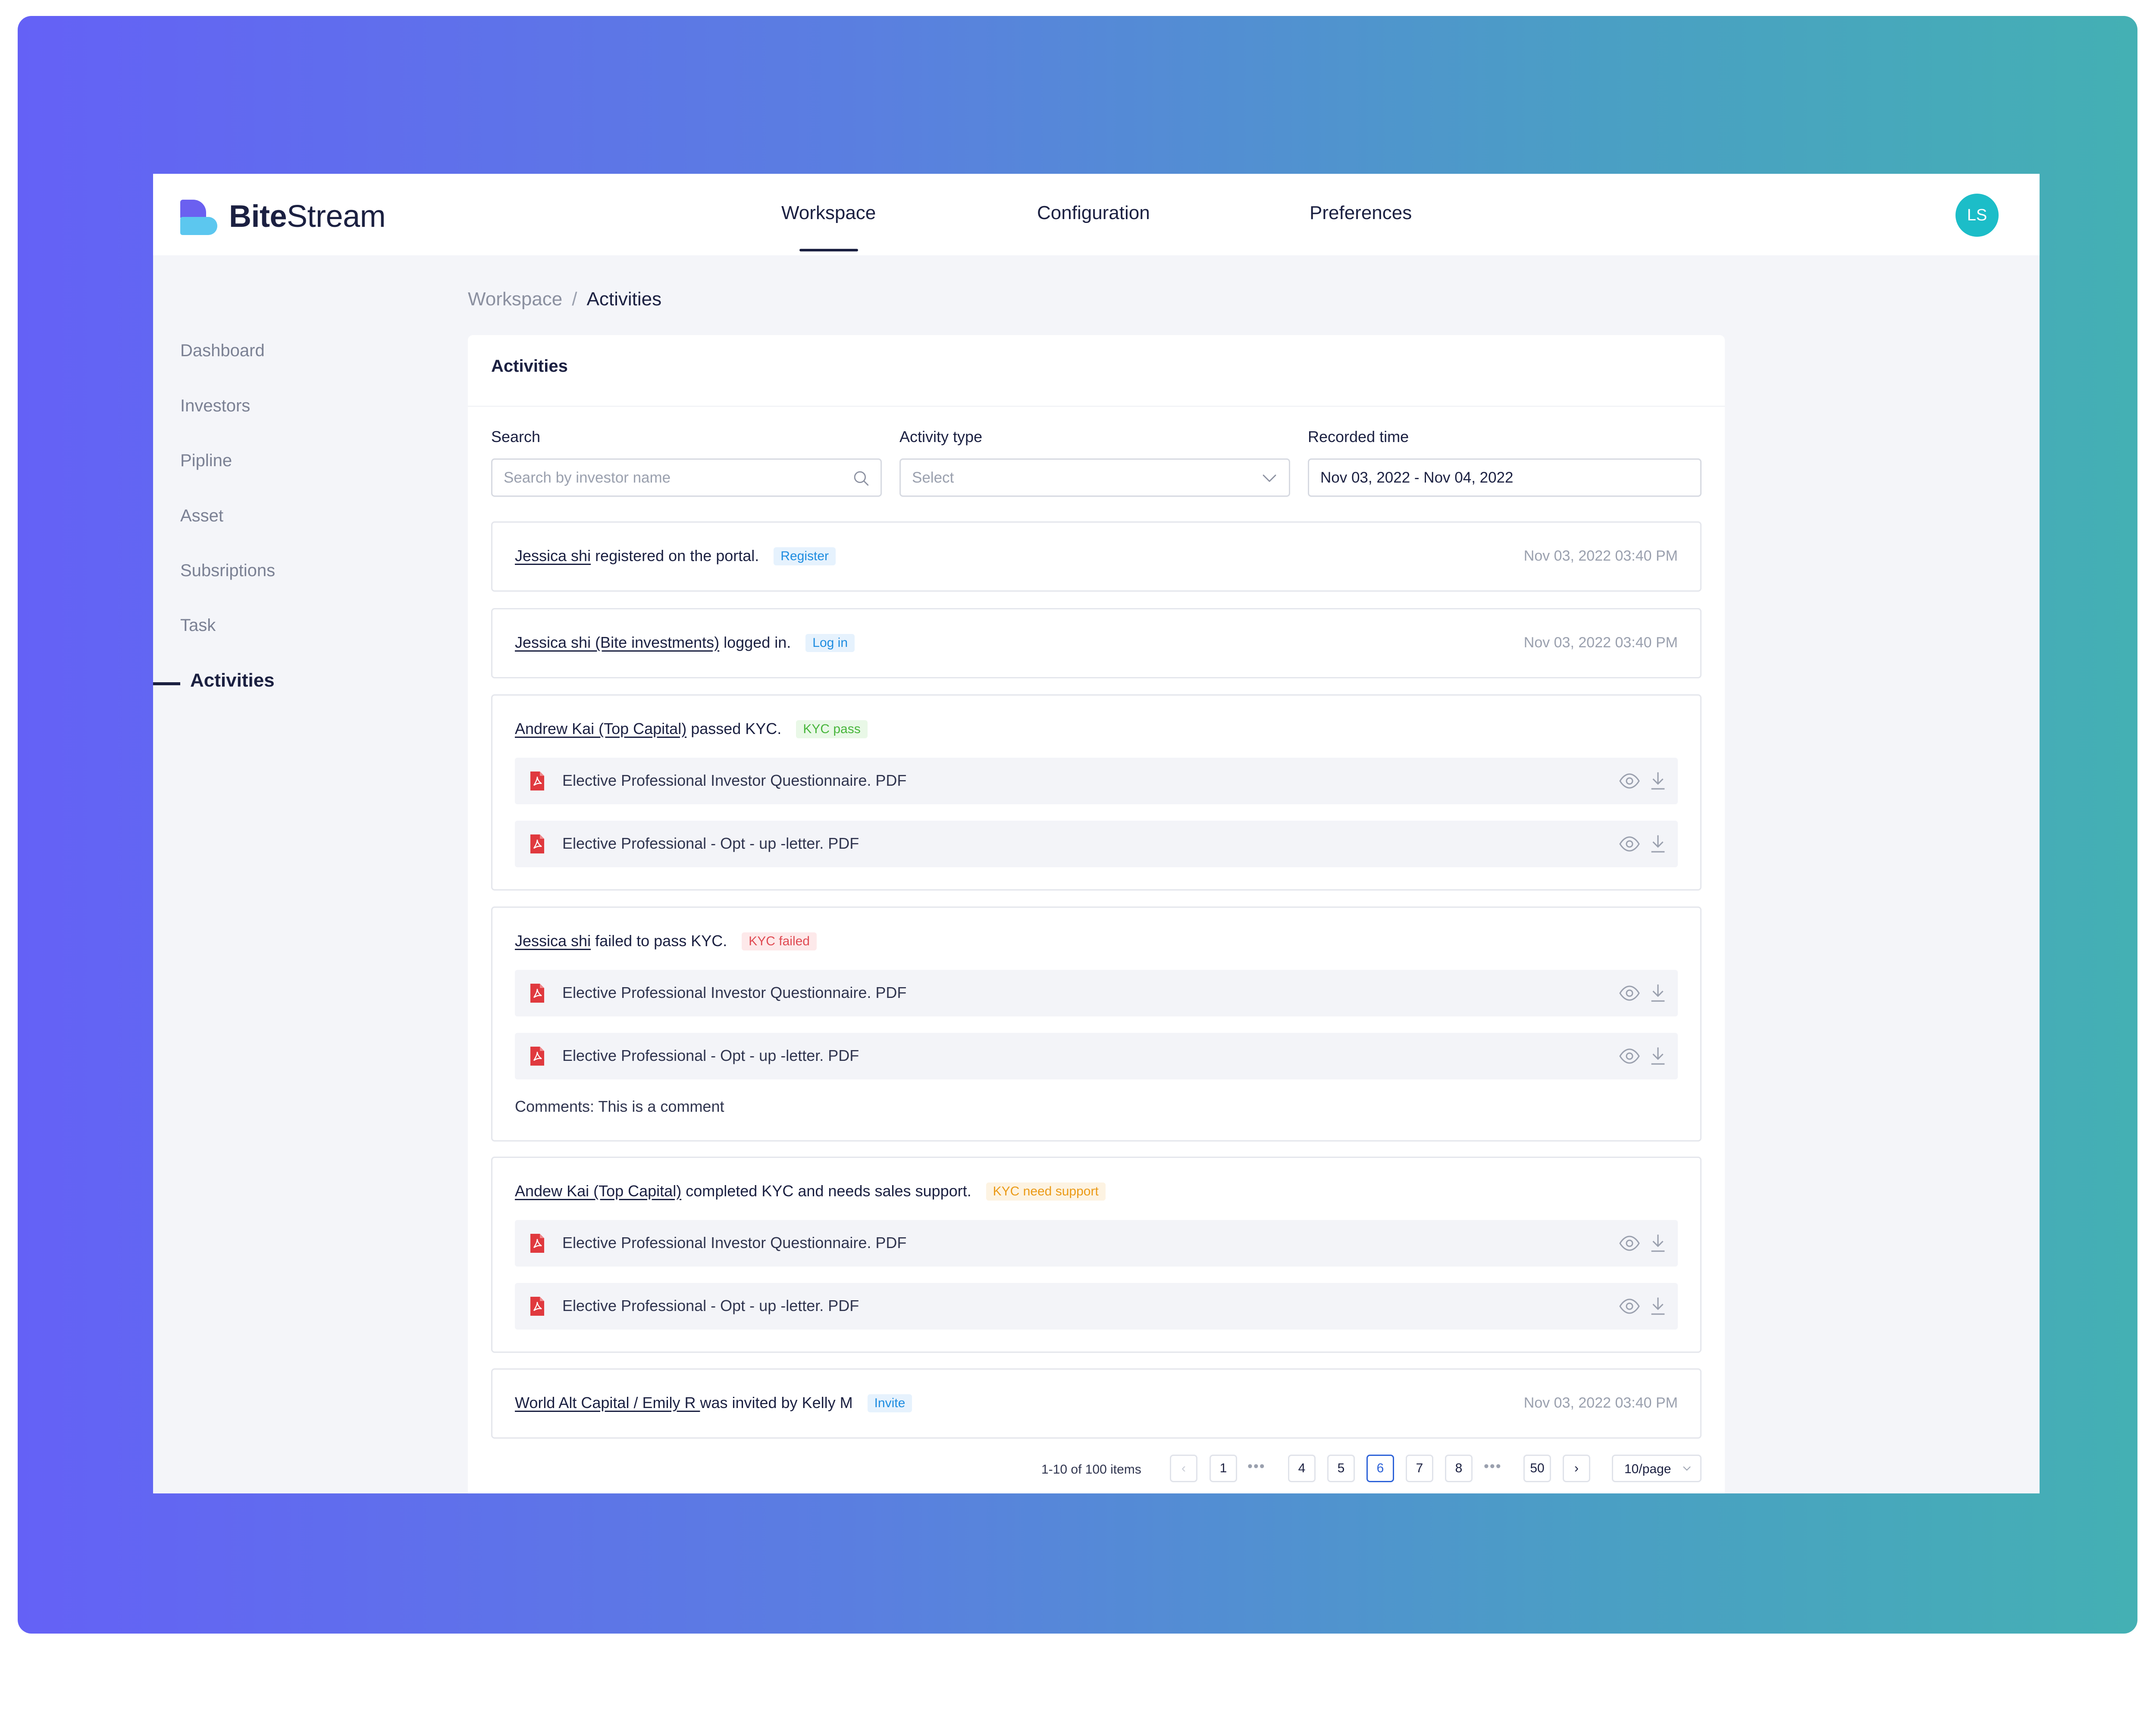 This screenshot has height=1725, width=2156. Describe the element at coordinates (587, 478) in the screenshot. I see `search-placeholder: Search by investor name` at that location.